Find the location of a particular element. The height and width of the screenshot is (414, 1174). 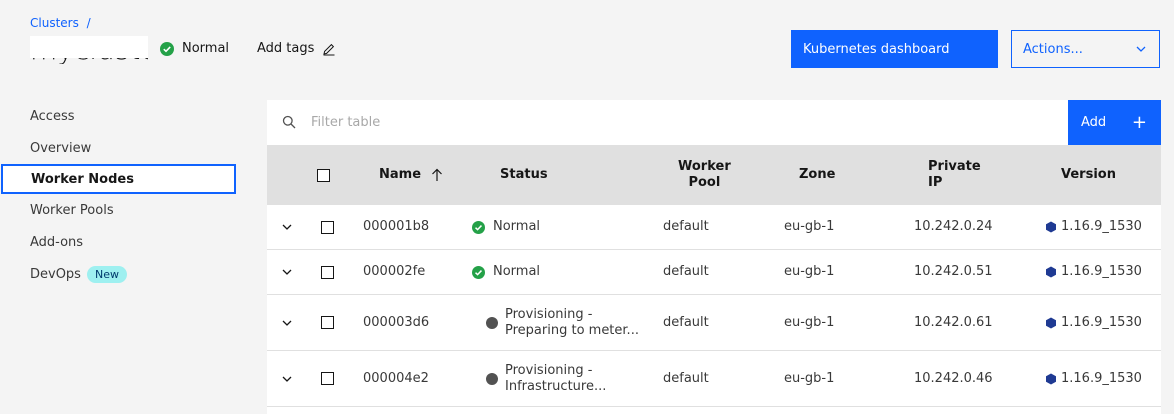

arrow-up-icon is located at coordinates (437, 174).